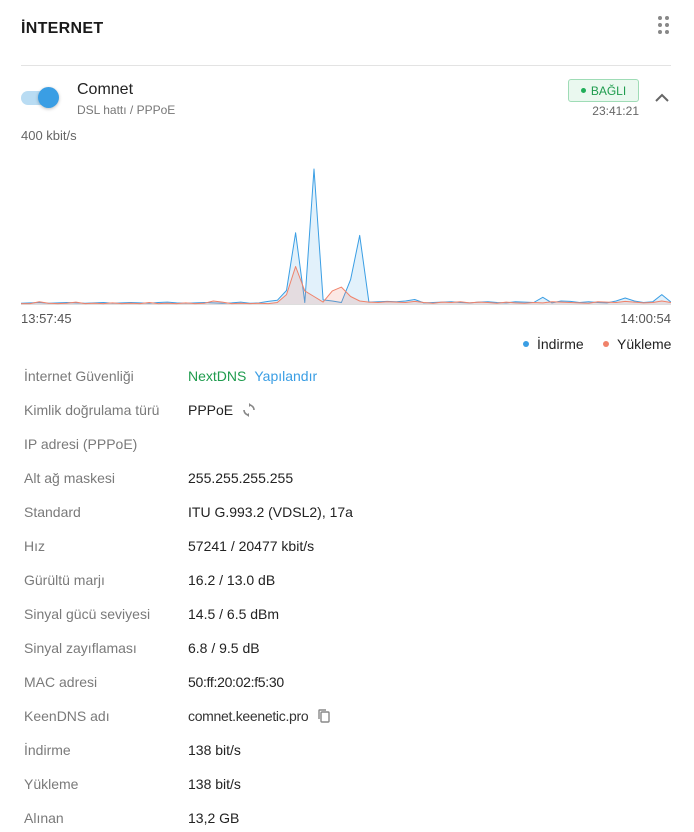 The height and width of the screenshot is (832, 694). I want to click on legend-download: İndirme, so click(553, 344).